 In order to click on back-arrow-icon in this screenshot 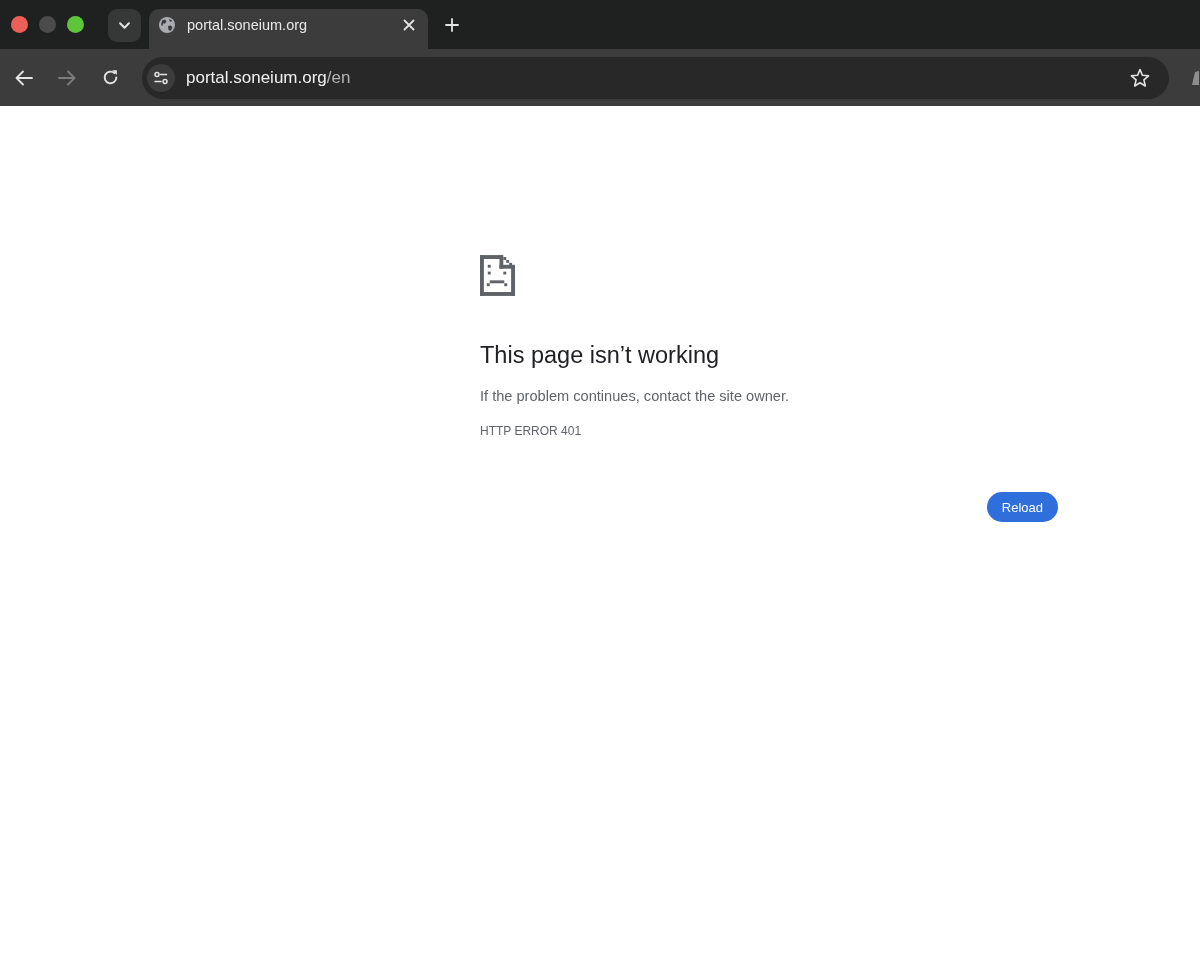, I will do `click(24, 77)`.